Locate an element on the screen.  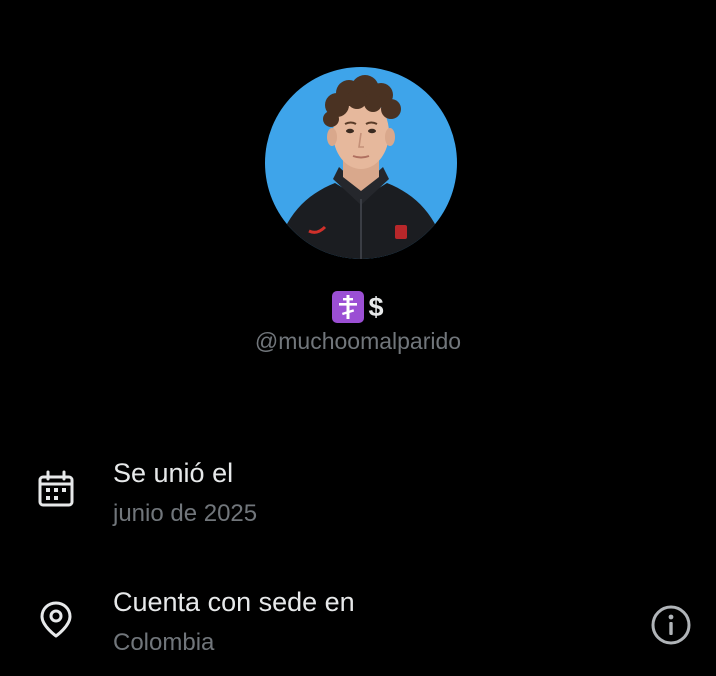
profile-name: $ is located at coordinates (358, 307).